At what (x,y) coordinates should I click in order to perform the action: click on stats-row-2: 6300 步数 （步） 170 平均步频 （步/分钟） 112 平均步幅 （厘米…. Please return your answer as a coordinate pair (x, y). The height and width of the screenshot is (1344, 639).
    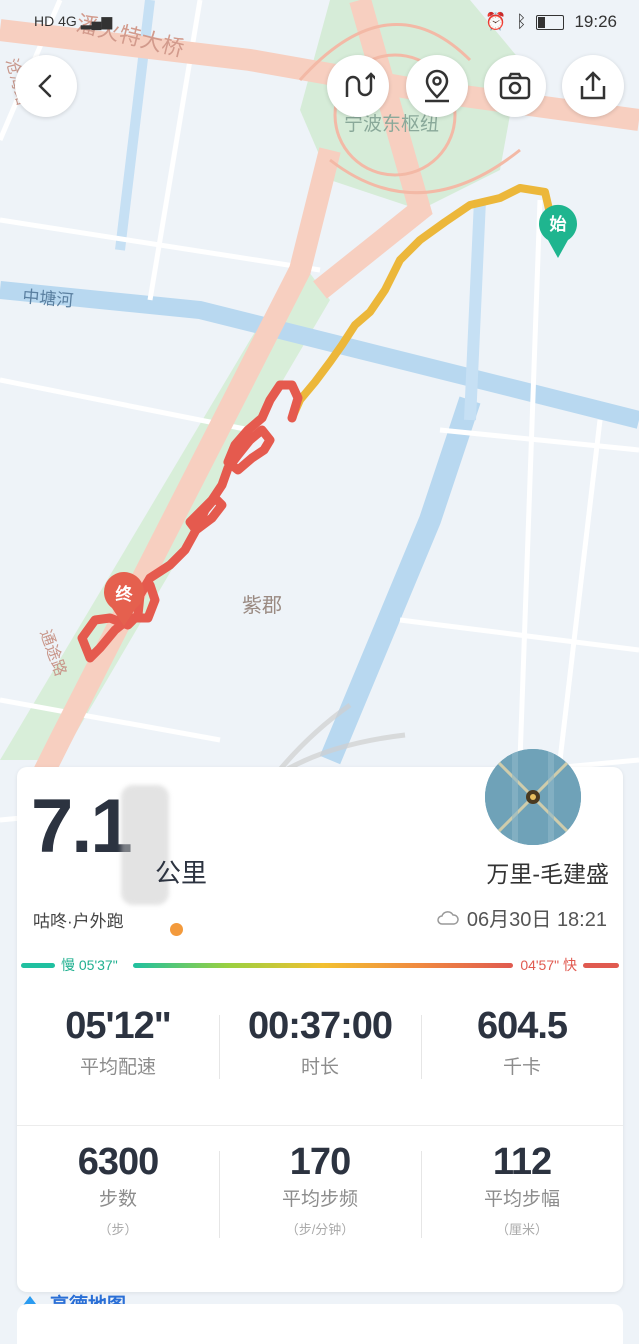
    Looking at the image, I should click on (320, 1189).